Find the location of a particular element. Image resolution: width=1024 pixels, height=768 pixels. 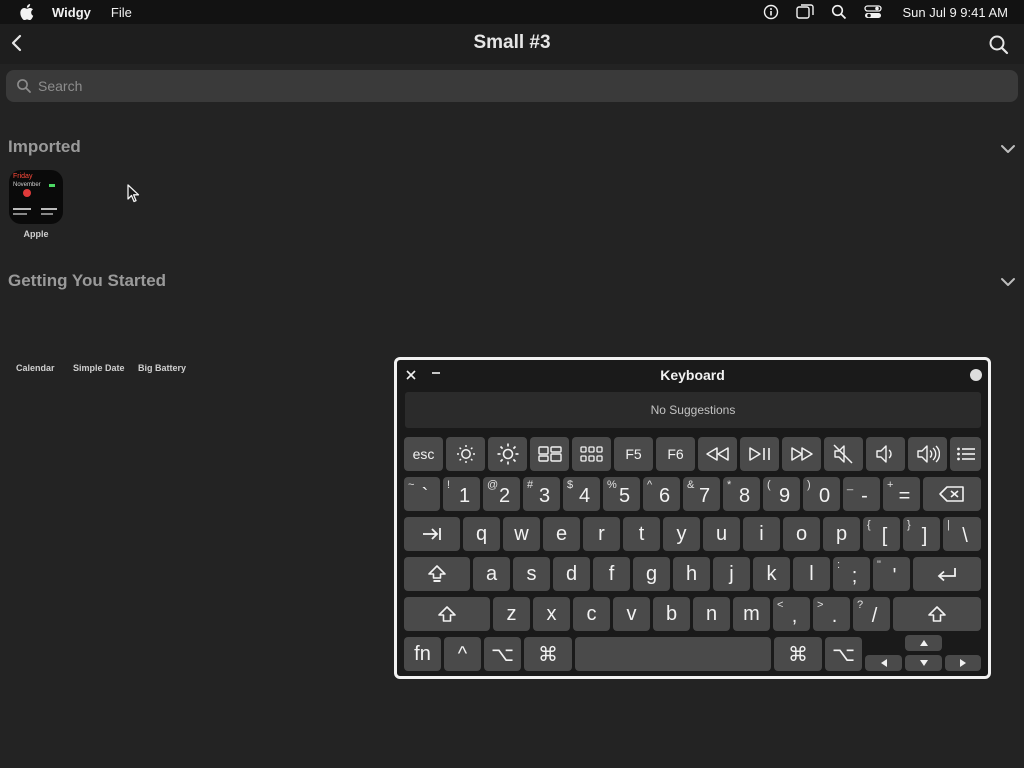

brightness-down-icon is located at coordinates (465, 454).